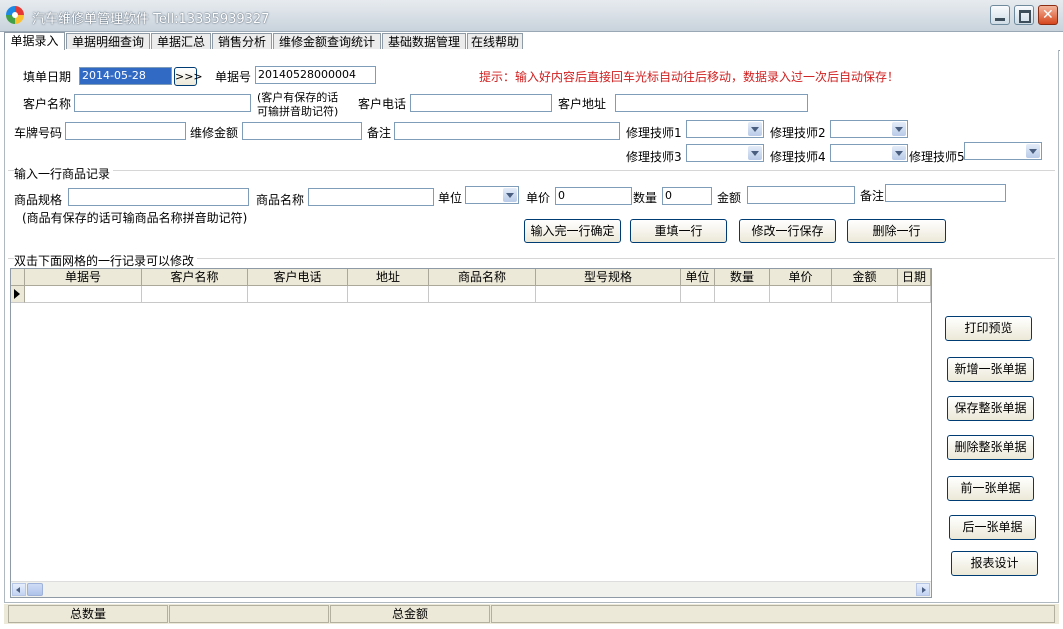 Image resolution: width=1063 pixels, height=629 pixels. What do you see at coordinates (865, 277) in the screenshot?
I see `column-header: 金额` at bounding box center [865, 277].